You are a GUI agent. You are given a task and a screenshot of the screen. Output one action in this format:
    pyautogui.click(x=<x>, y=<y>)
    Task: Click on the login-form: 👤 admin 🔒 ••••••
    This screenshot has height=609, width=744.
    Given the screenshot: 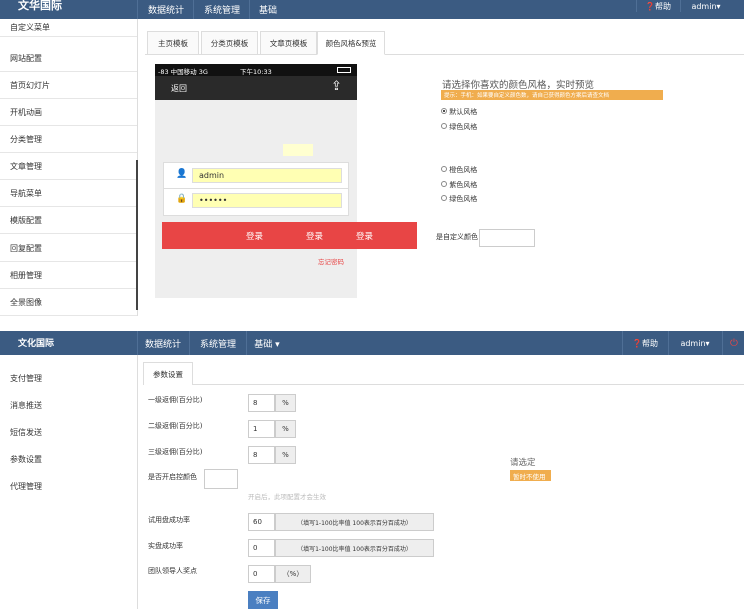 What is the action you would take?
    pyautogui.click(x=256, y=189)
    